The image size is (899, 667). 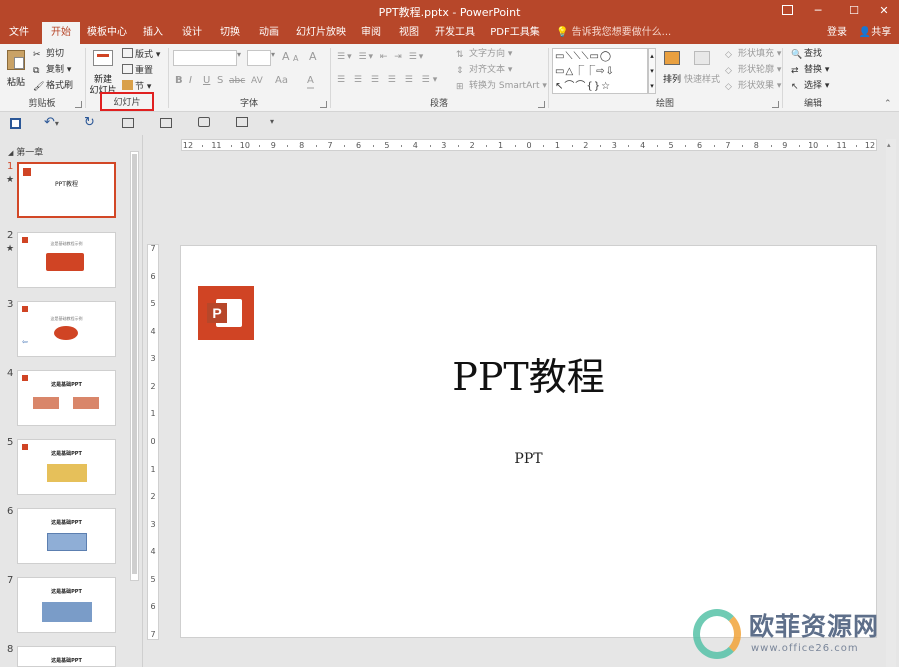 I want to click on thumbnail-scrollbar, so click(x=134, y=366).